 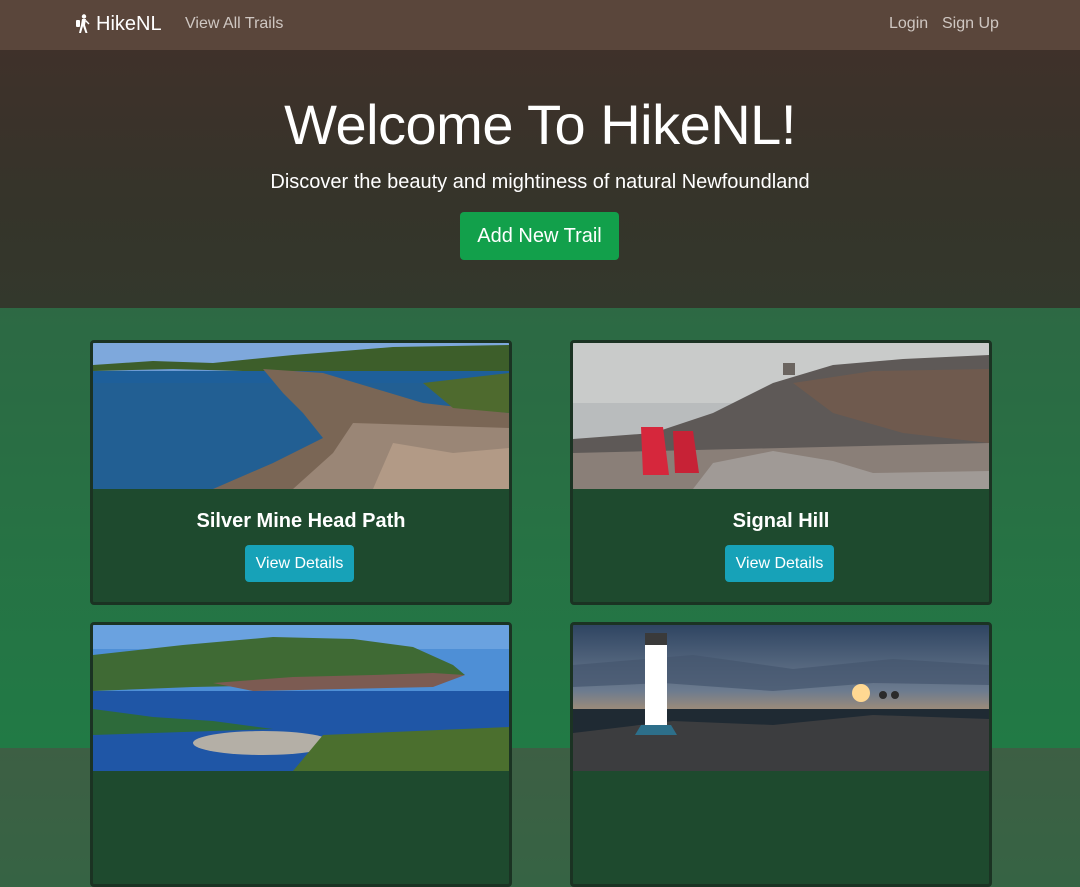 What do you see at coordinates (540, 25) in the screenshot?
I see `navbar: HikeNL View All Trails Login Sign Up` at bounding box center [540, 25].